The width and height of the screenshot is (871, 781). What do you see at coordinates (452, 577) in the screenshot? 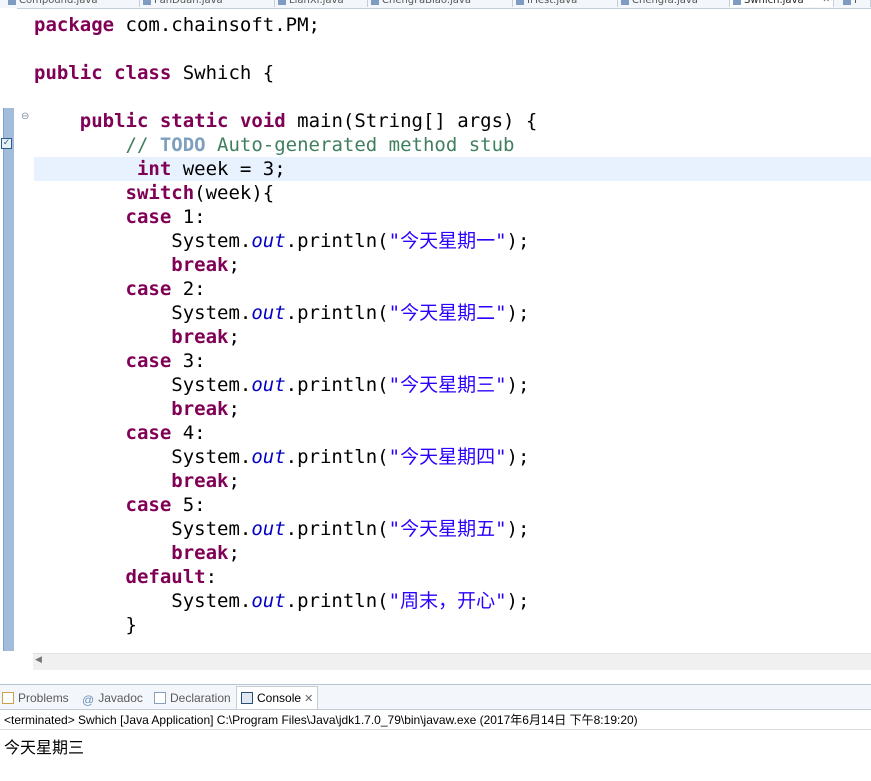
I see `code-line: default:` at bounding box center [452, 577].